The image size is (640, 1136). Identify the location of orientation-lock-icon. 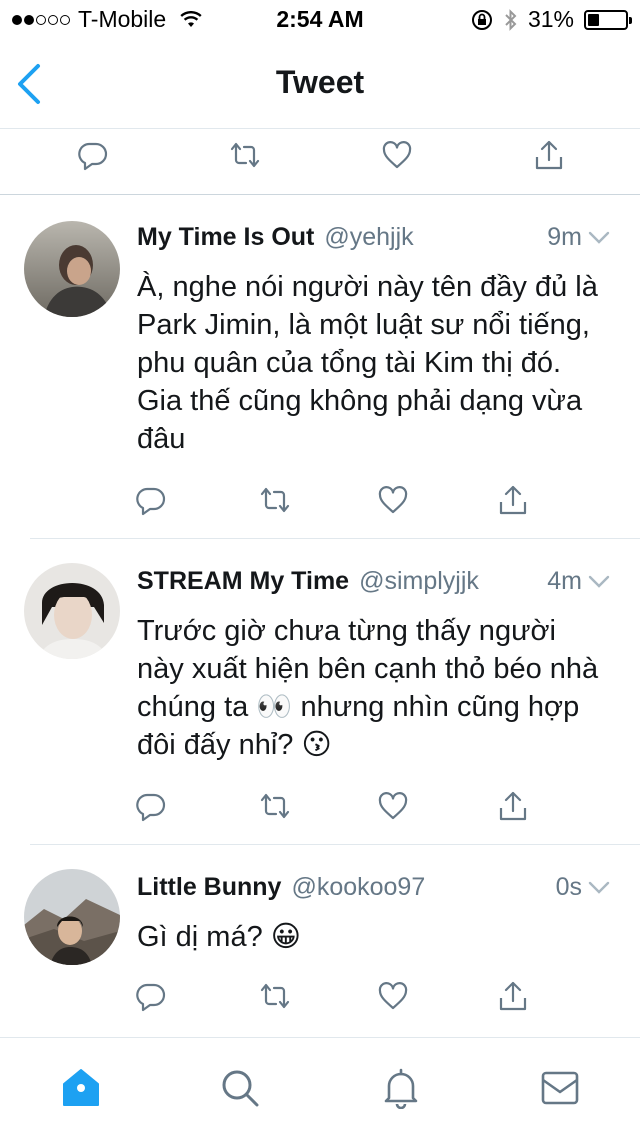
(481, 19).